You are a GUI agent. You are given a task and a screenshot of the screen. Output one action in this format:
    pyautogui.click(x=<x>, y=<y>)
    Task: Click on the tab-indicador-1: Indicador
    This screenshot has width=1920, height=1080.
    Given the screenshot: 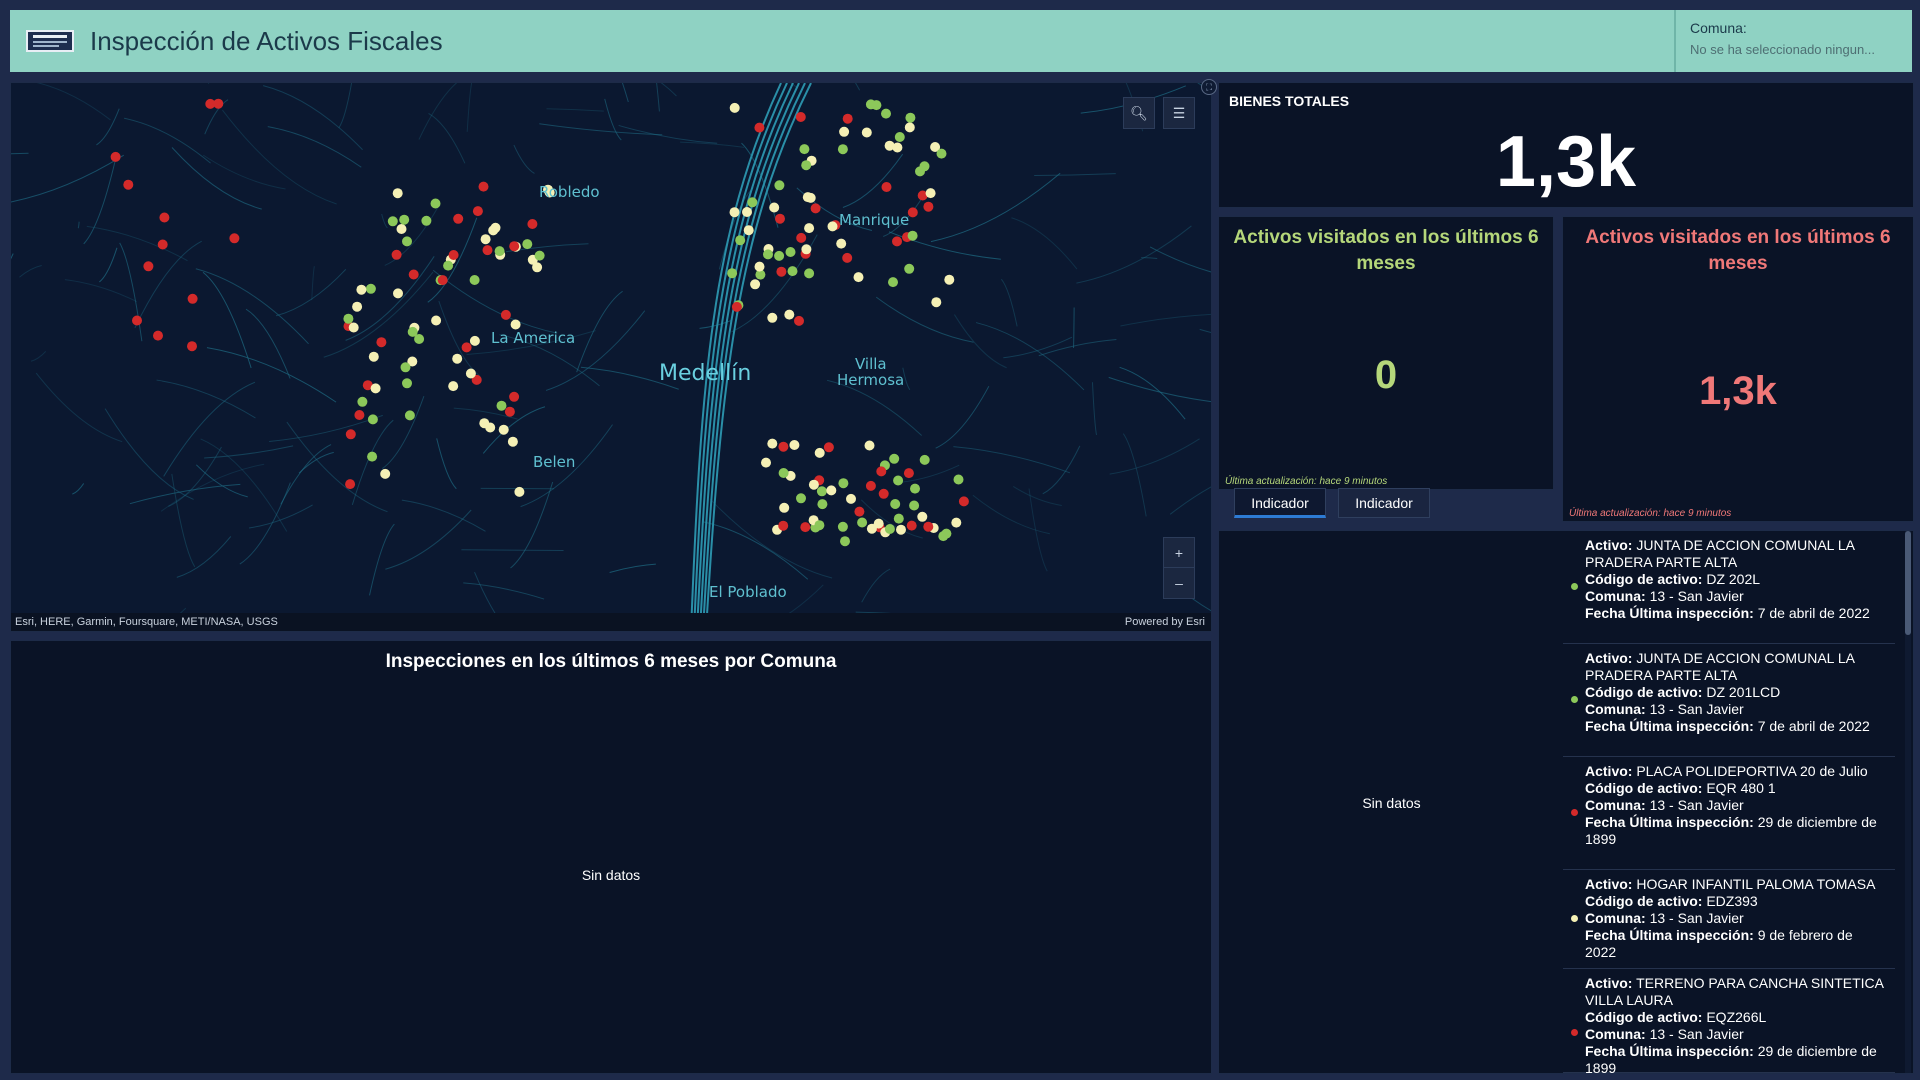 What is the action you would take?
    pyautogui.click(x=1280, y=503)
    